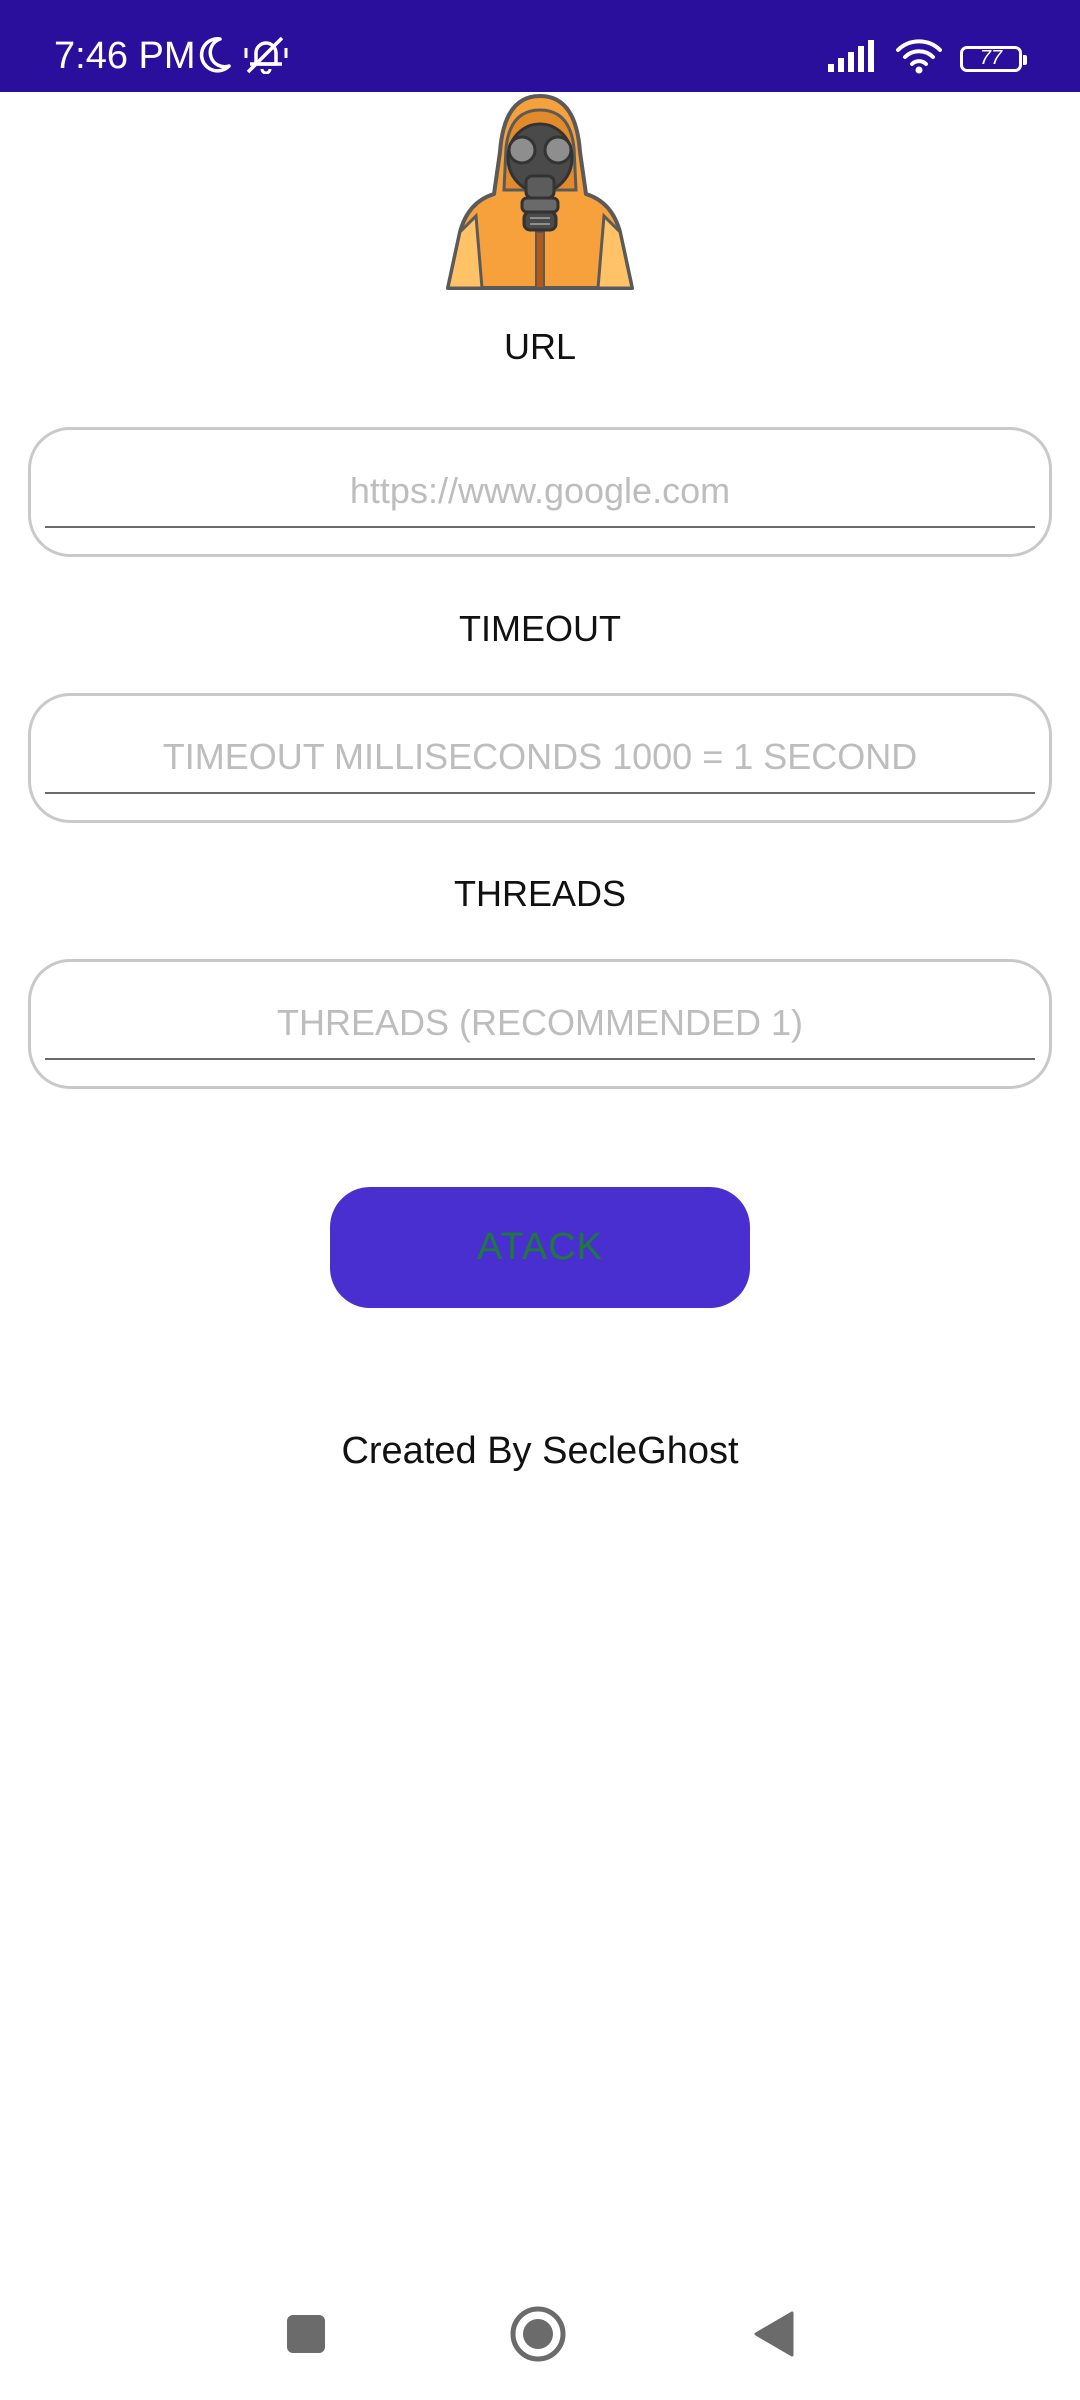  I want to click on credits-text: Created By SecleGhost, so click(540, 1451).